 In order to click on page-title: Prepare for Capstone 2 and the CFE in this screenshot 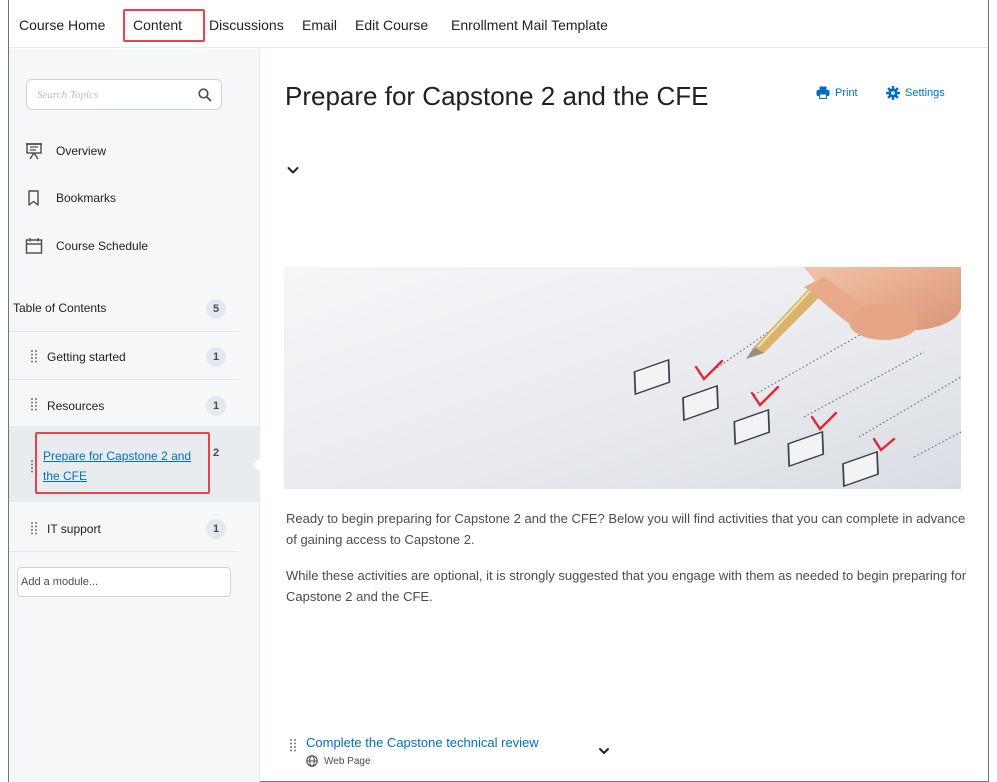, I will do `click(497, 96)`.